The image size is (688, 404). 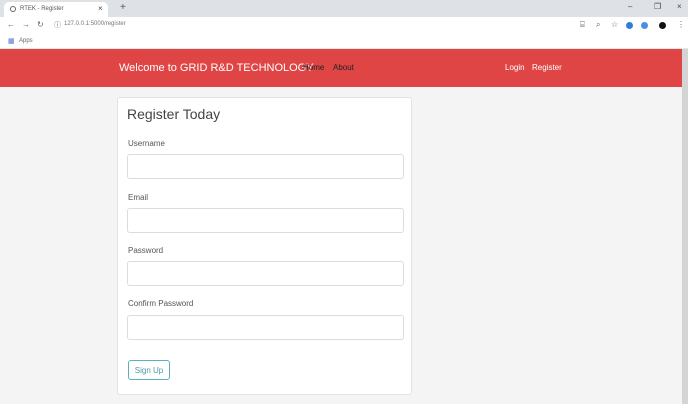 What do you see at coordinates (614, 24) in the screenshot?
I see `bookmark-star-icon: ☆` at bounding box center [614, 24].